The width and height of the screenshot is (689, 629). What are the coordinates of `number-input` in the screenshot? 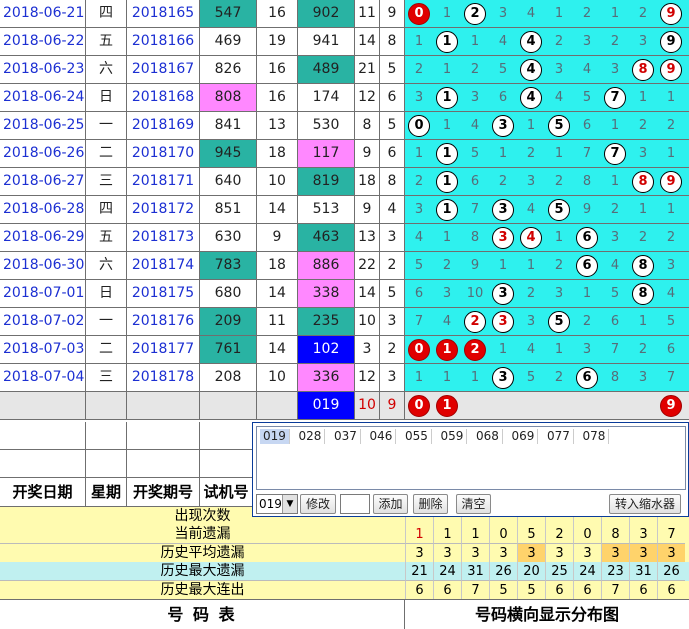 It's located at (355, 504).